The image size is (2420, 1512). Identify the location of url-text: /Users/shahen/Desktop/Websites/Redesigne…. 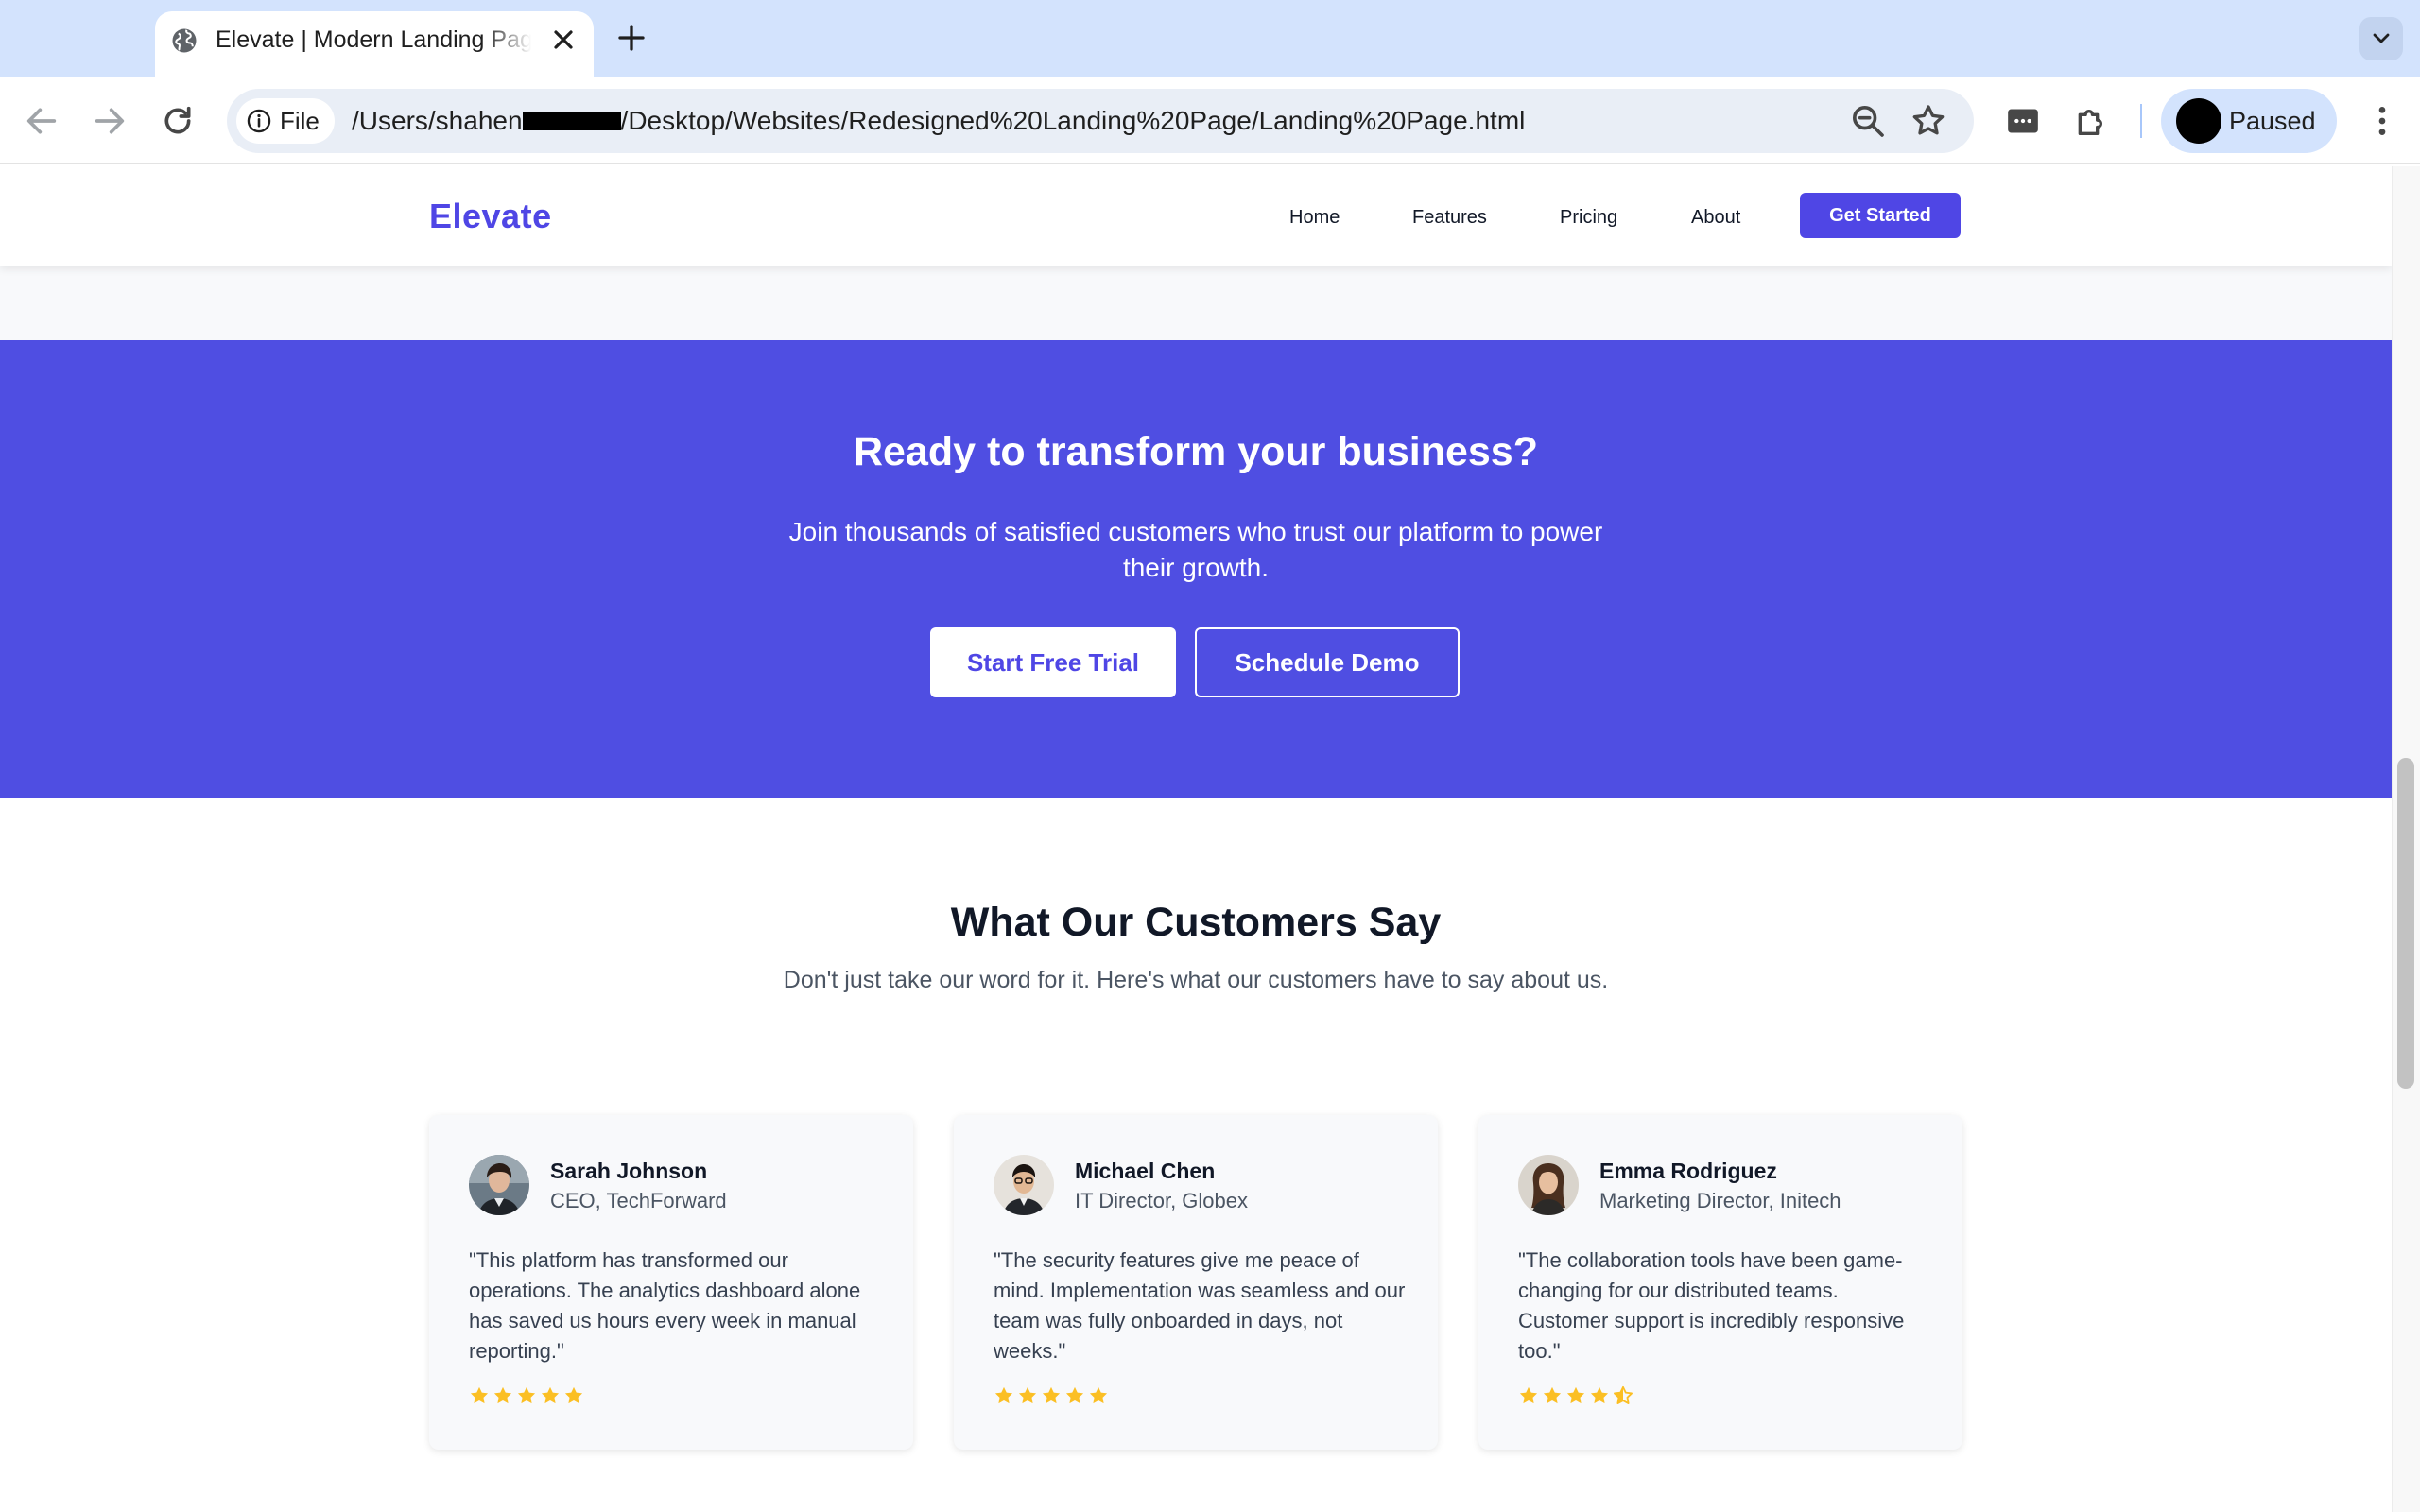
(938, 121).